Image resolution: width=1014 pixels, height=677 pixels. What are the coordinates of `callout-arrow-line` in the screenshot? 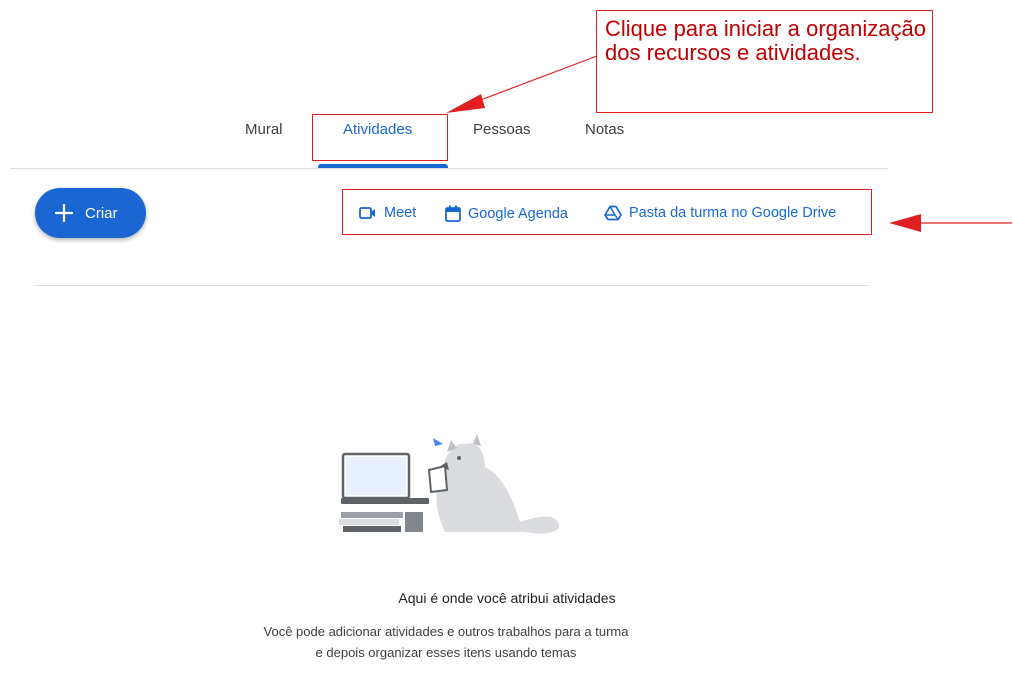 It's located at (533, 80).